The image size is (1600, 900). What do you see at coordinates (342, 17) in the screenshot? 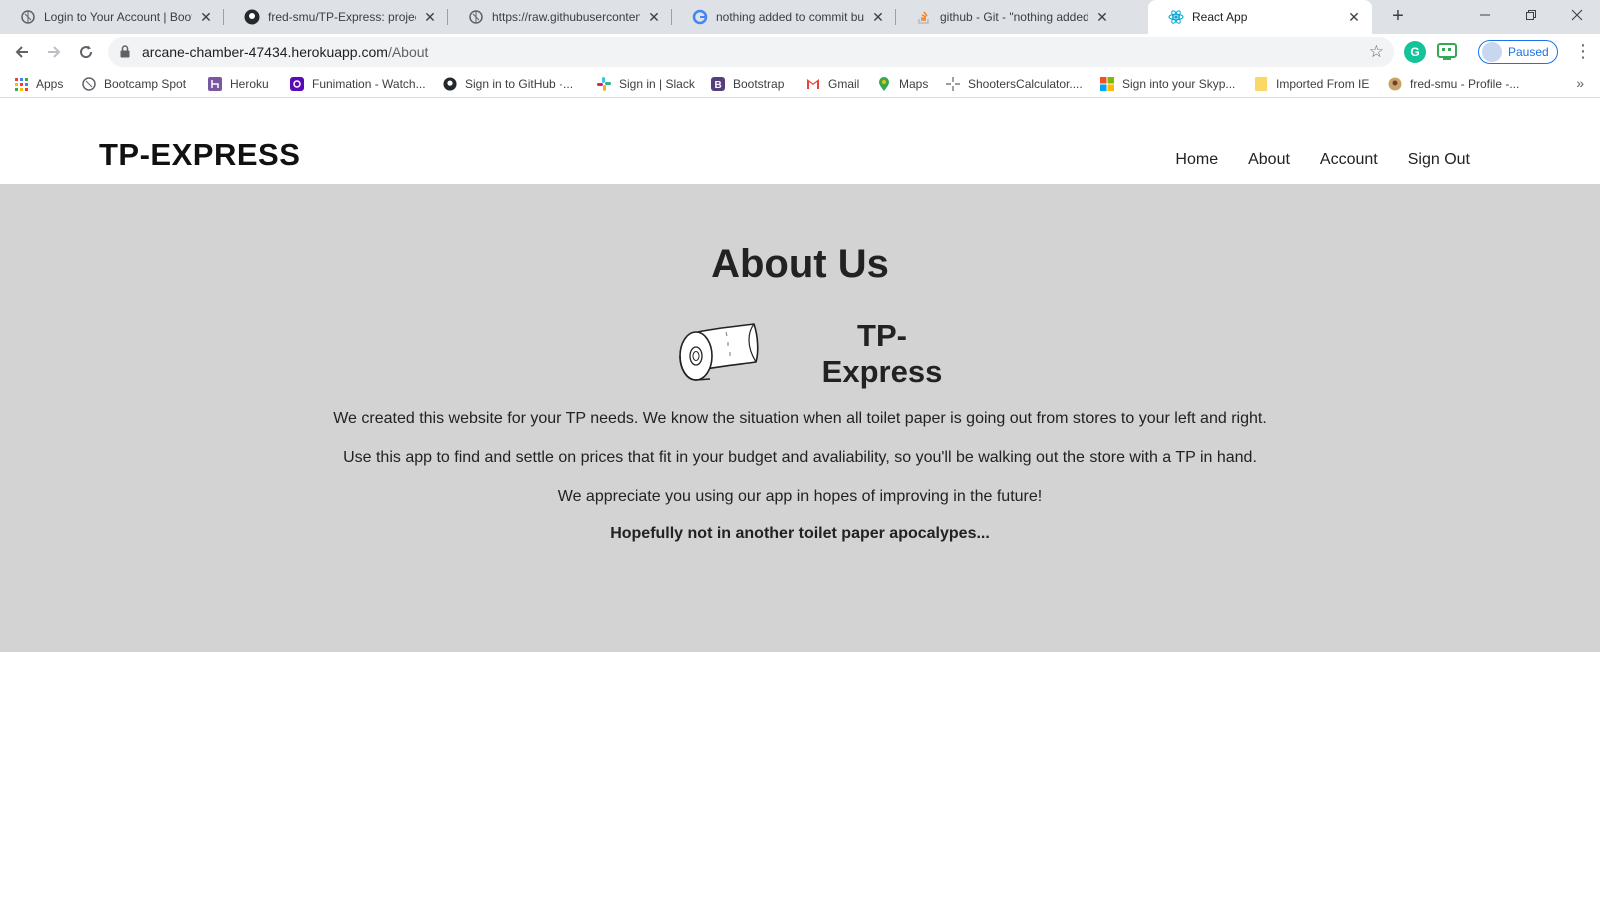
I see `tab-title: fred-smu/TP-Express: project 3` at bounding box center [342, 17].